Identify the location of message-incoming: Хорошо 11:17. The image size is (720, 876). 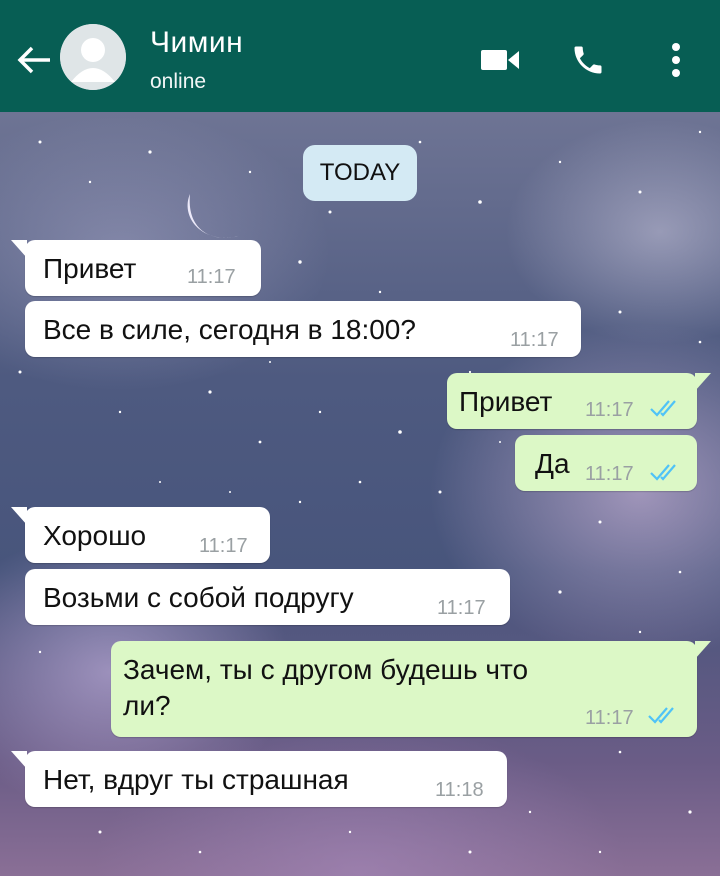
(140, 535).